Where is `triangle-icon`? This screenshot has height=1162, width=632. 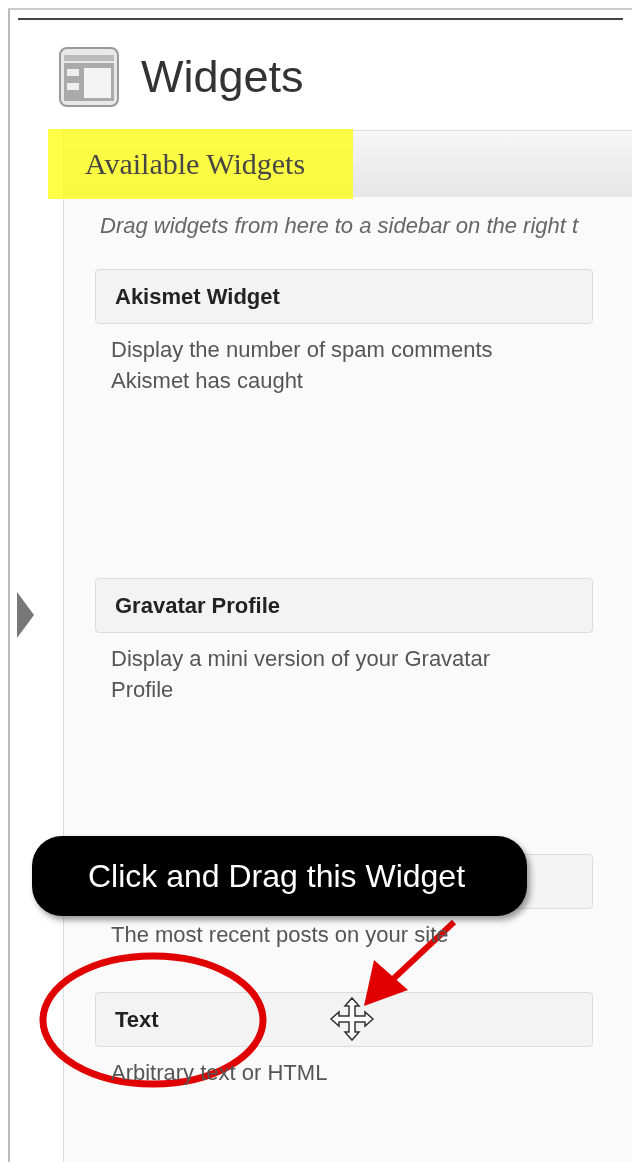
triangle-icon is located at coordinates (25, 615).